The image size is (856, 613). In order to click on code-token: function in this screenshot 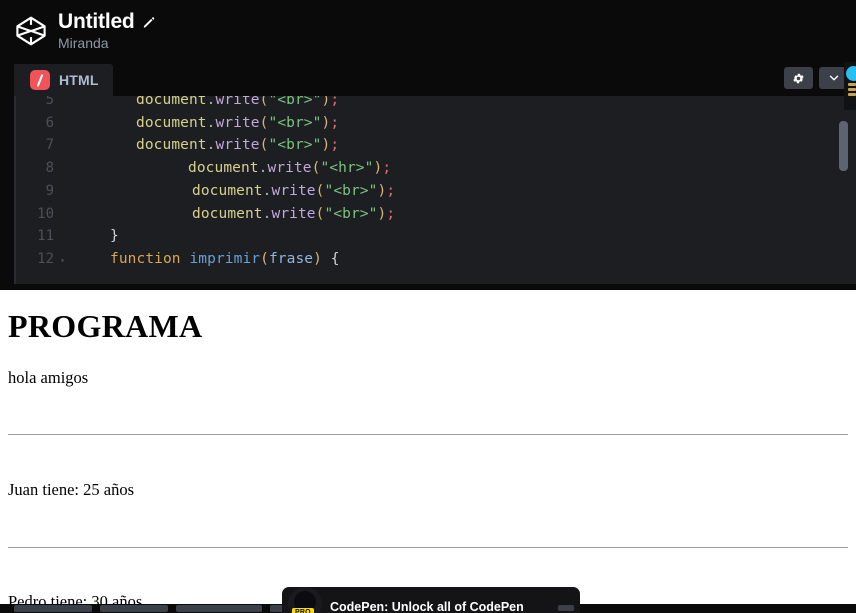, I will do `click(150, 258)`.